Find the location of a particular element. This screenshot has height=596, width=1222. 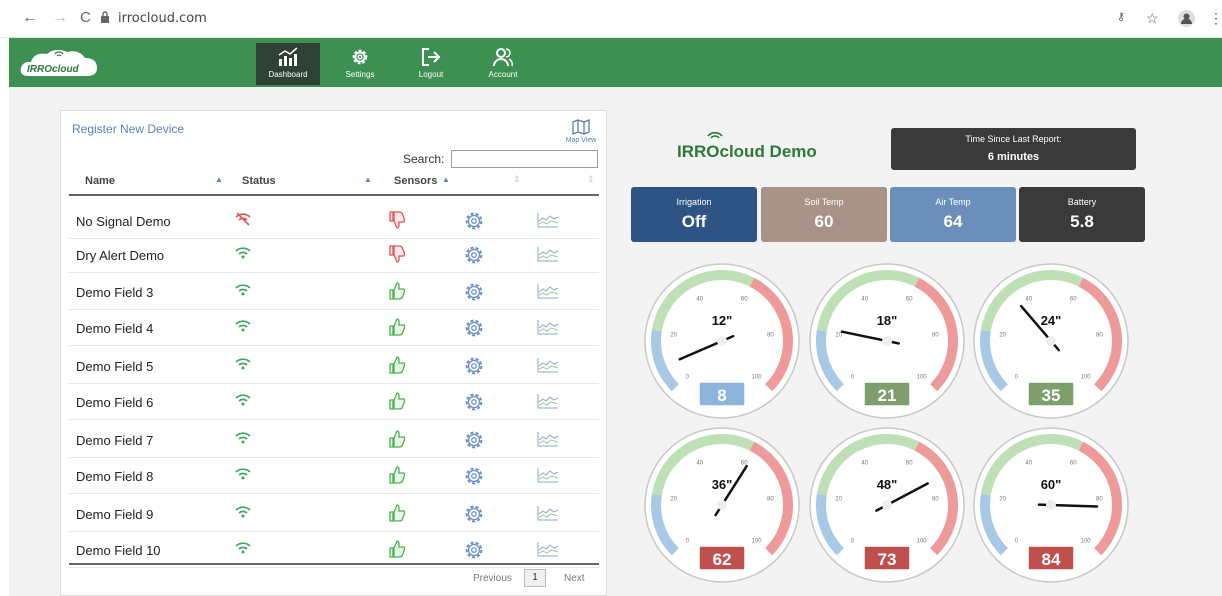

nav-account-label: Account is located at coordinates (503, 74).